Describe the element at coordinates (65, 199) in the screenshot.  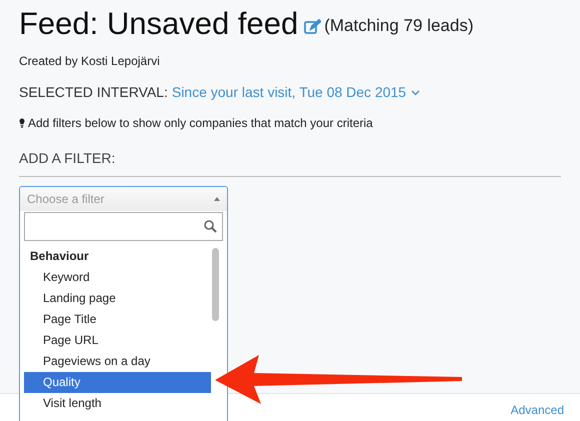
I see `select-placeholder: Choose a filter` at that location.